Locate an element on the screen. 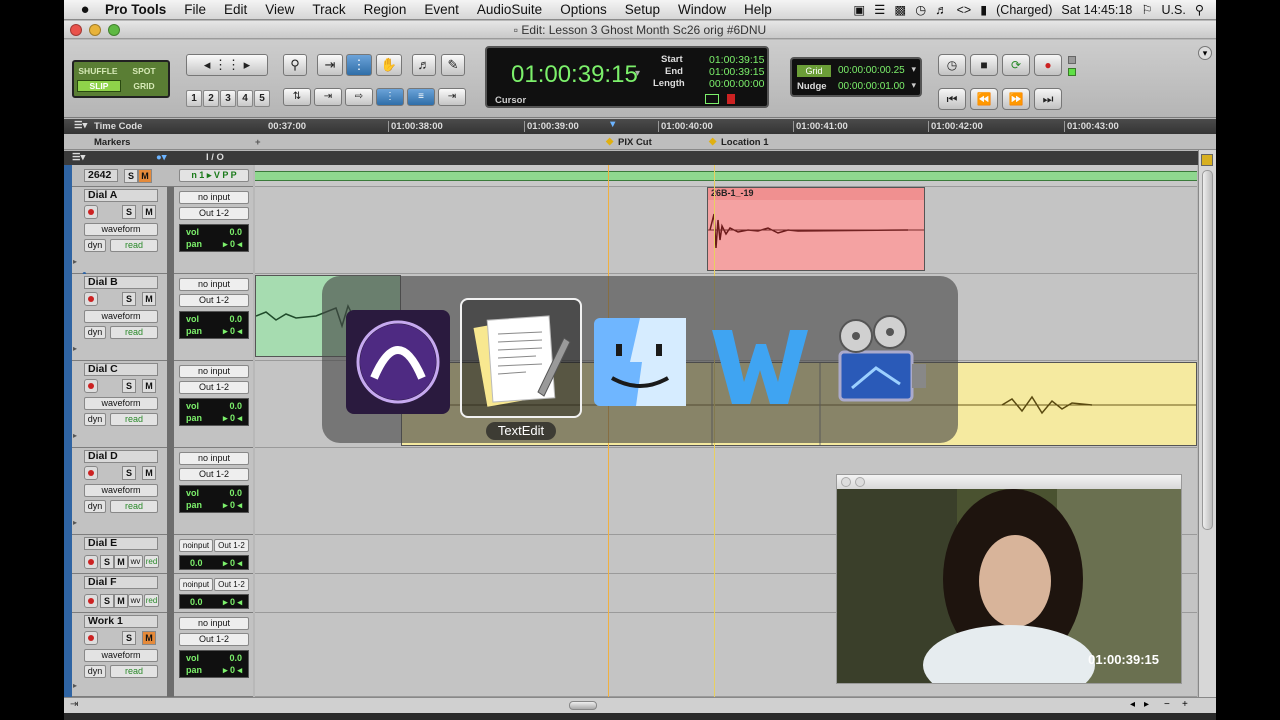 This screenshot has height=720, width=1280. markers-ruler: Markers + ◆ PIX Cut ◆ Location 1 is located at coordinates (640, 142).